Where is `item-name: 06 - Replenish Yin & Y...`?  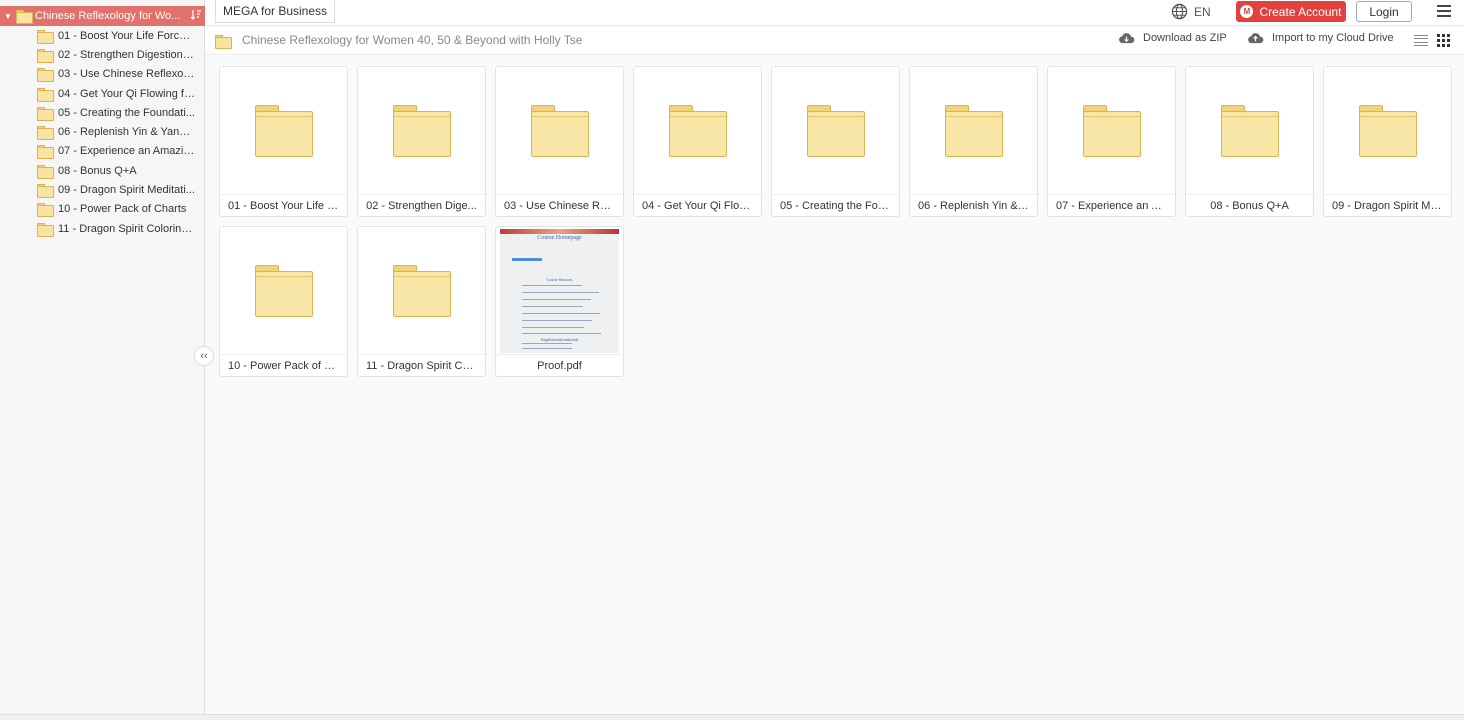
item-name: 06 - Replenish Yin & Y... is located at coordinates (973, 205).